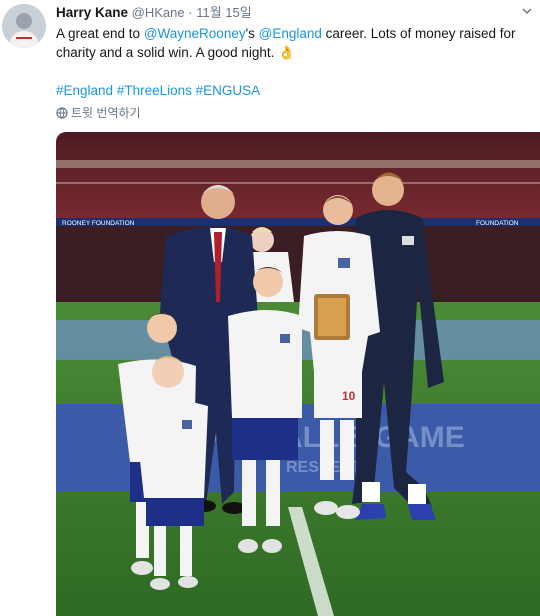 Image resolution: width=540 pixels, height=616 pixels. I want to click on tweet-header: Harry Kane @HKane · 11월 15일, so click(295, 13).